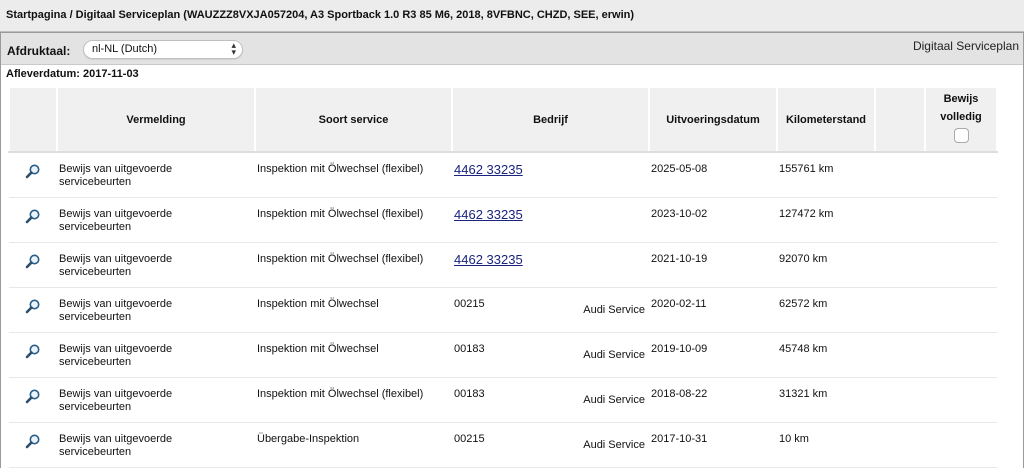 The width and height of the screenshot is (1024, 468). Describe the element at coordinates (965, 46) in the screenshot. I see `plan-title: Digitaal Serviceplan` at that location.